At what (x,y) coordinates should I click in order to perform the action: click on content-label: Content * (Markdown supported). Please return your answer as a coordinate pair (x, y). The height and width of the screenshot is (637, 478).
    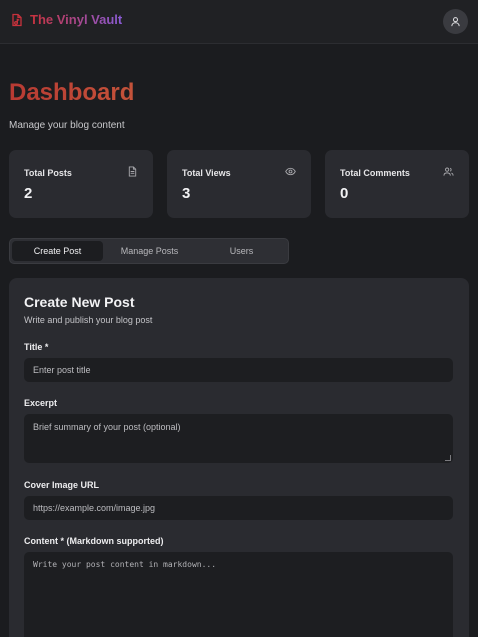
    Looking at the image, I should click on (94, 541).